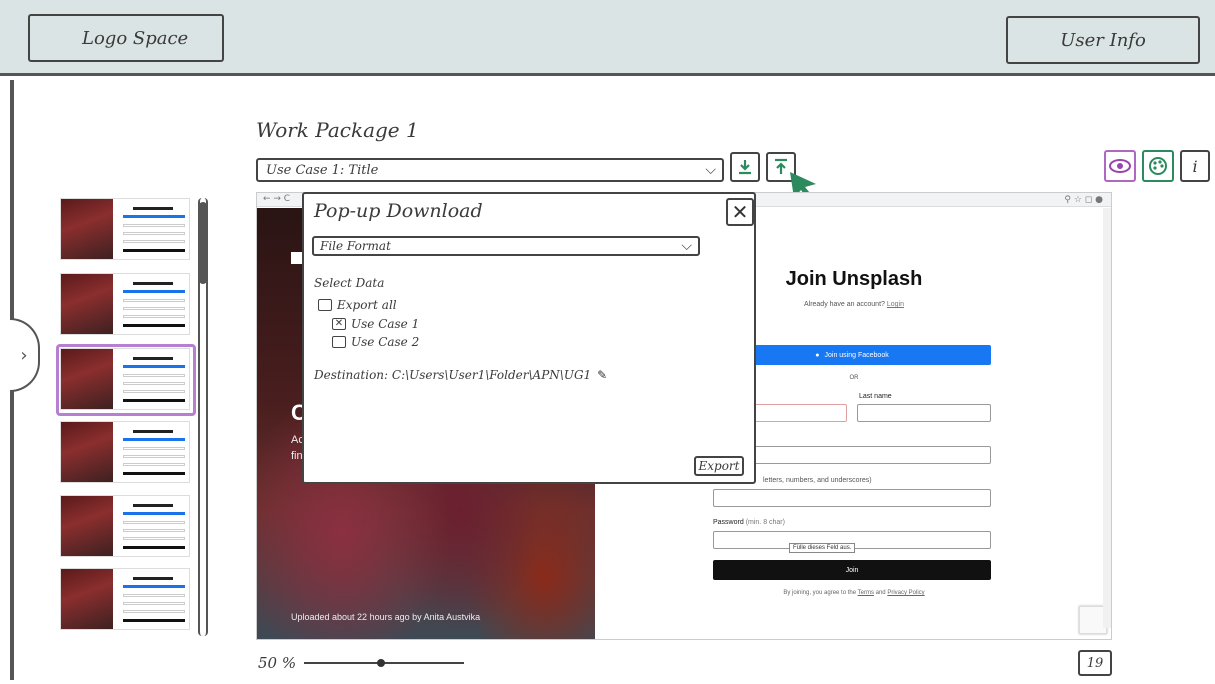  Describe the element at coordinates (277, 663) in the screenshot. I see `zoom-level: 50 %` at that location.